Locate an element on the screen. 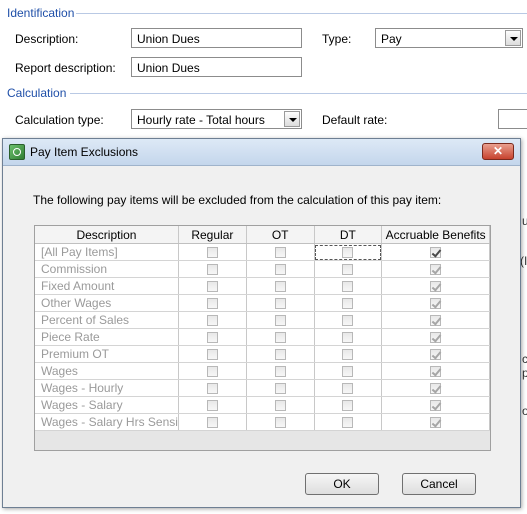 Image resolution: width=527 pixels, height=514 pixels. table-row: Fixed Amount is located at coordinates (262, 286).